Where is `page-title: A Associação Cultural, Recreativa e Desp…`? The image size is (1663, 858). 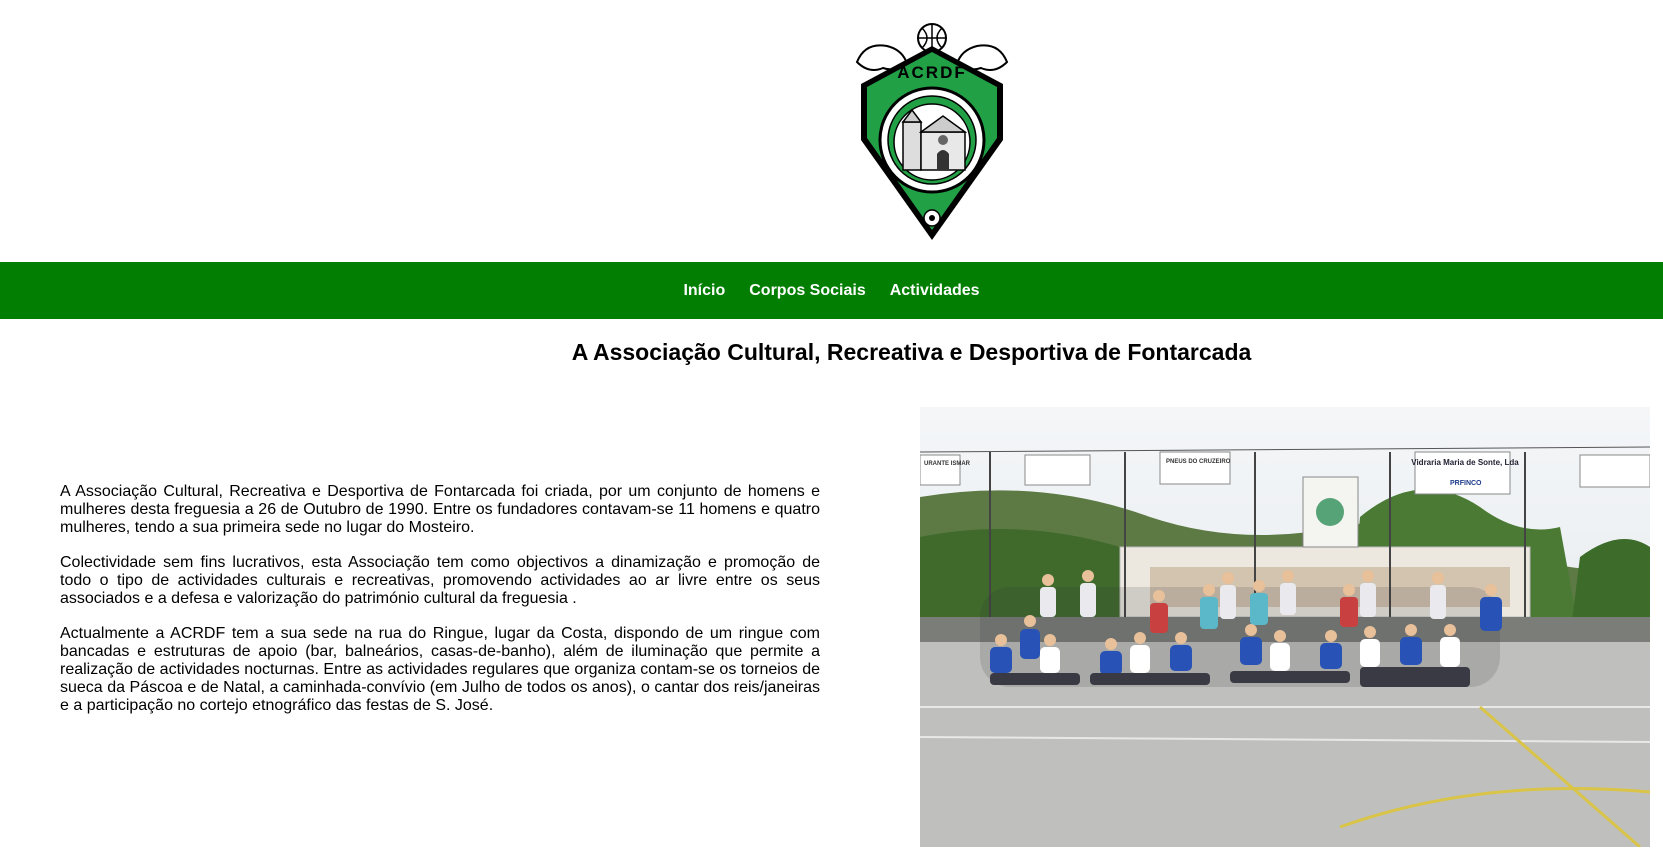
page-title: A Associação Cultural, Recreativa e Desp… is located at coordinates (911, 352).